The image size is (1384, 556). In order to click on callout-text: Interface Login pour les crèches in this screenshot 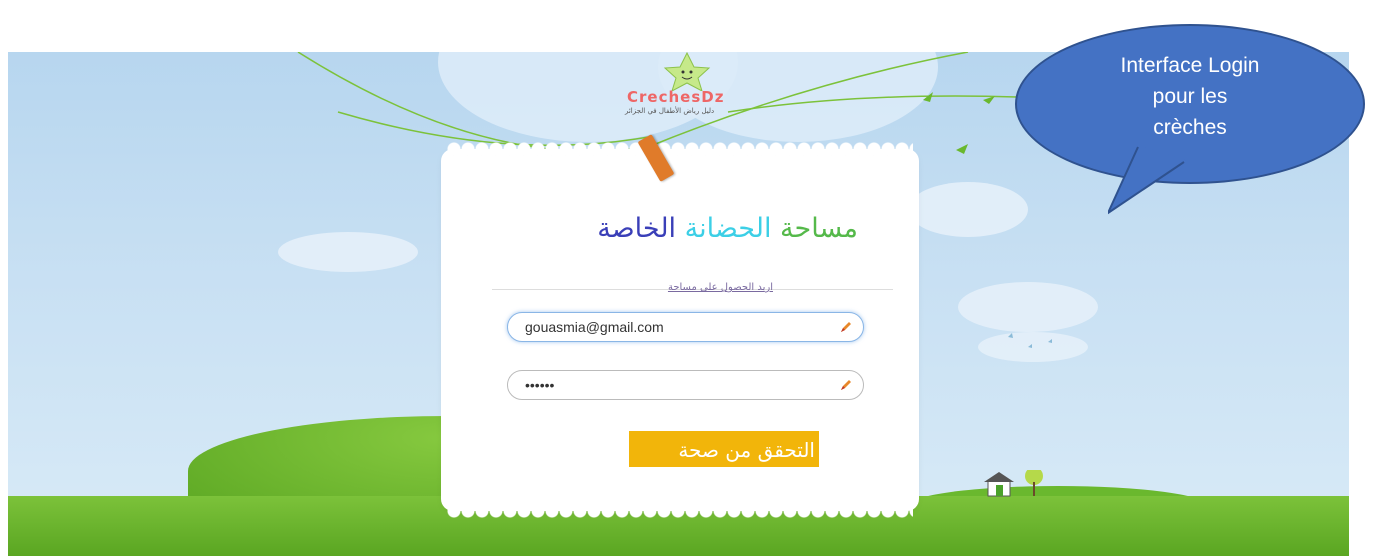, I will do `click(1190, 96)`.